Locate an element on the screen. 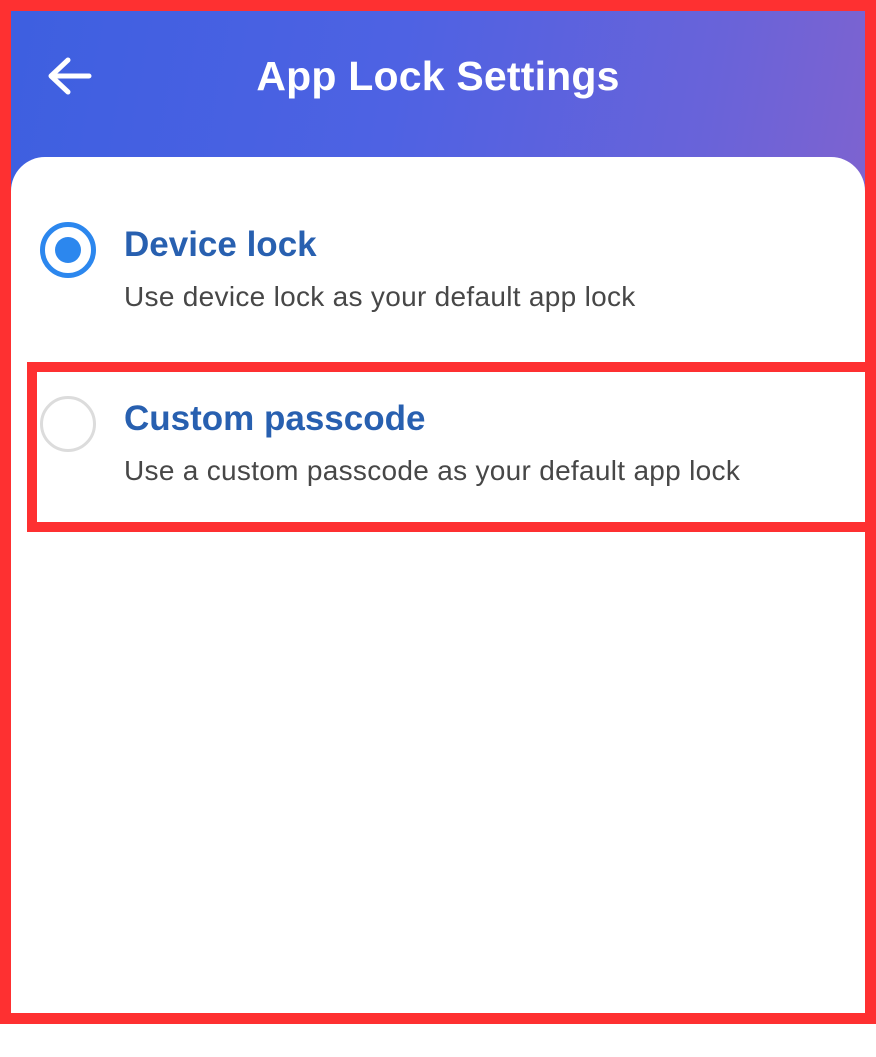 The height and width of the screenshot is (1057, 876). device-lock-radio is located at coordinates (68, 250).